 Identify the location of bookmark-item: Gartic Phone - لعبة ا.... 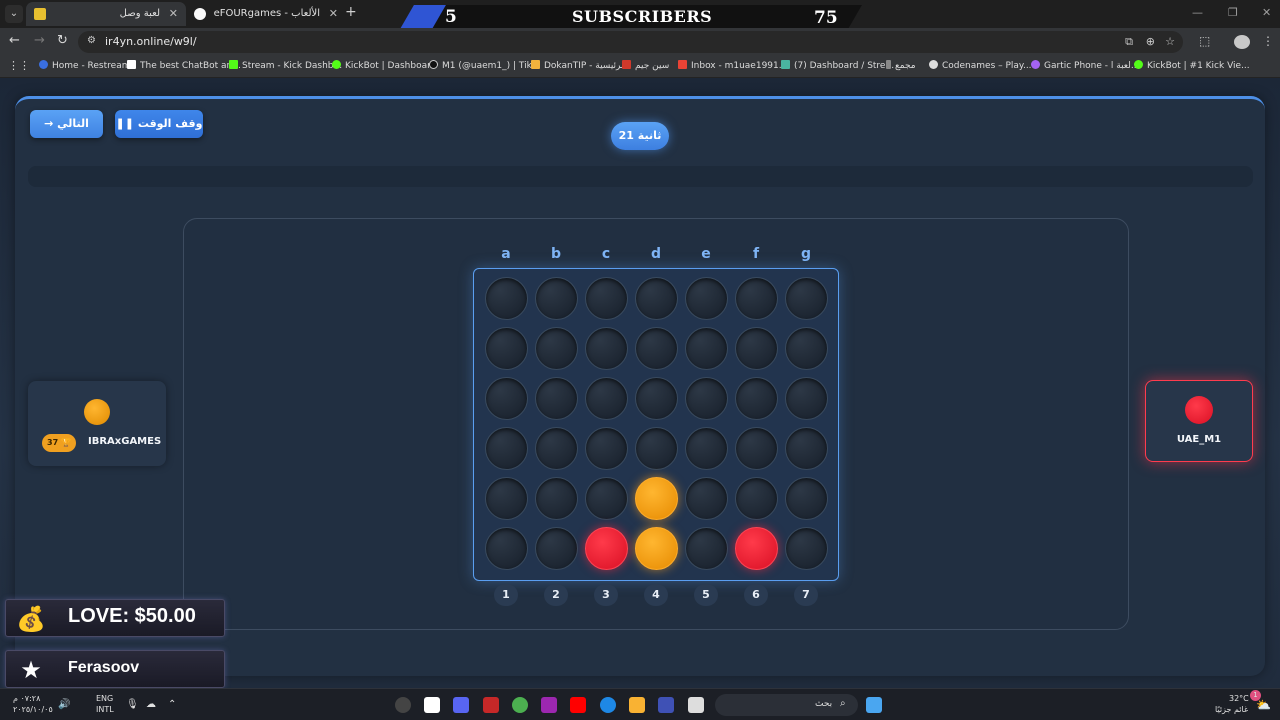
(1085, 65).